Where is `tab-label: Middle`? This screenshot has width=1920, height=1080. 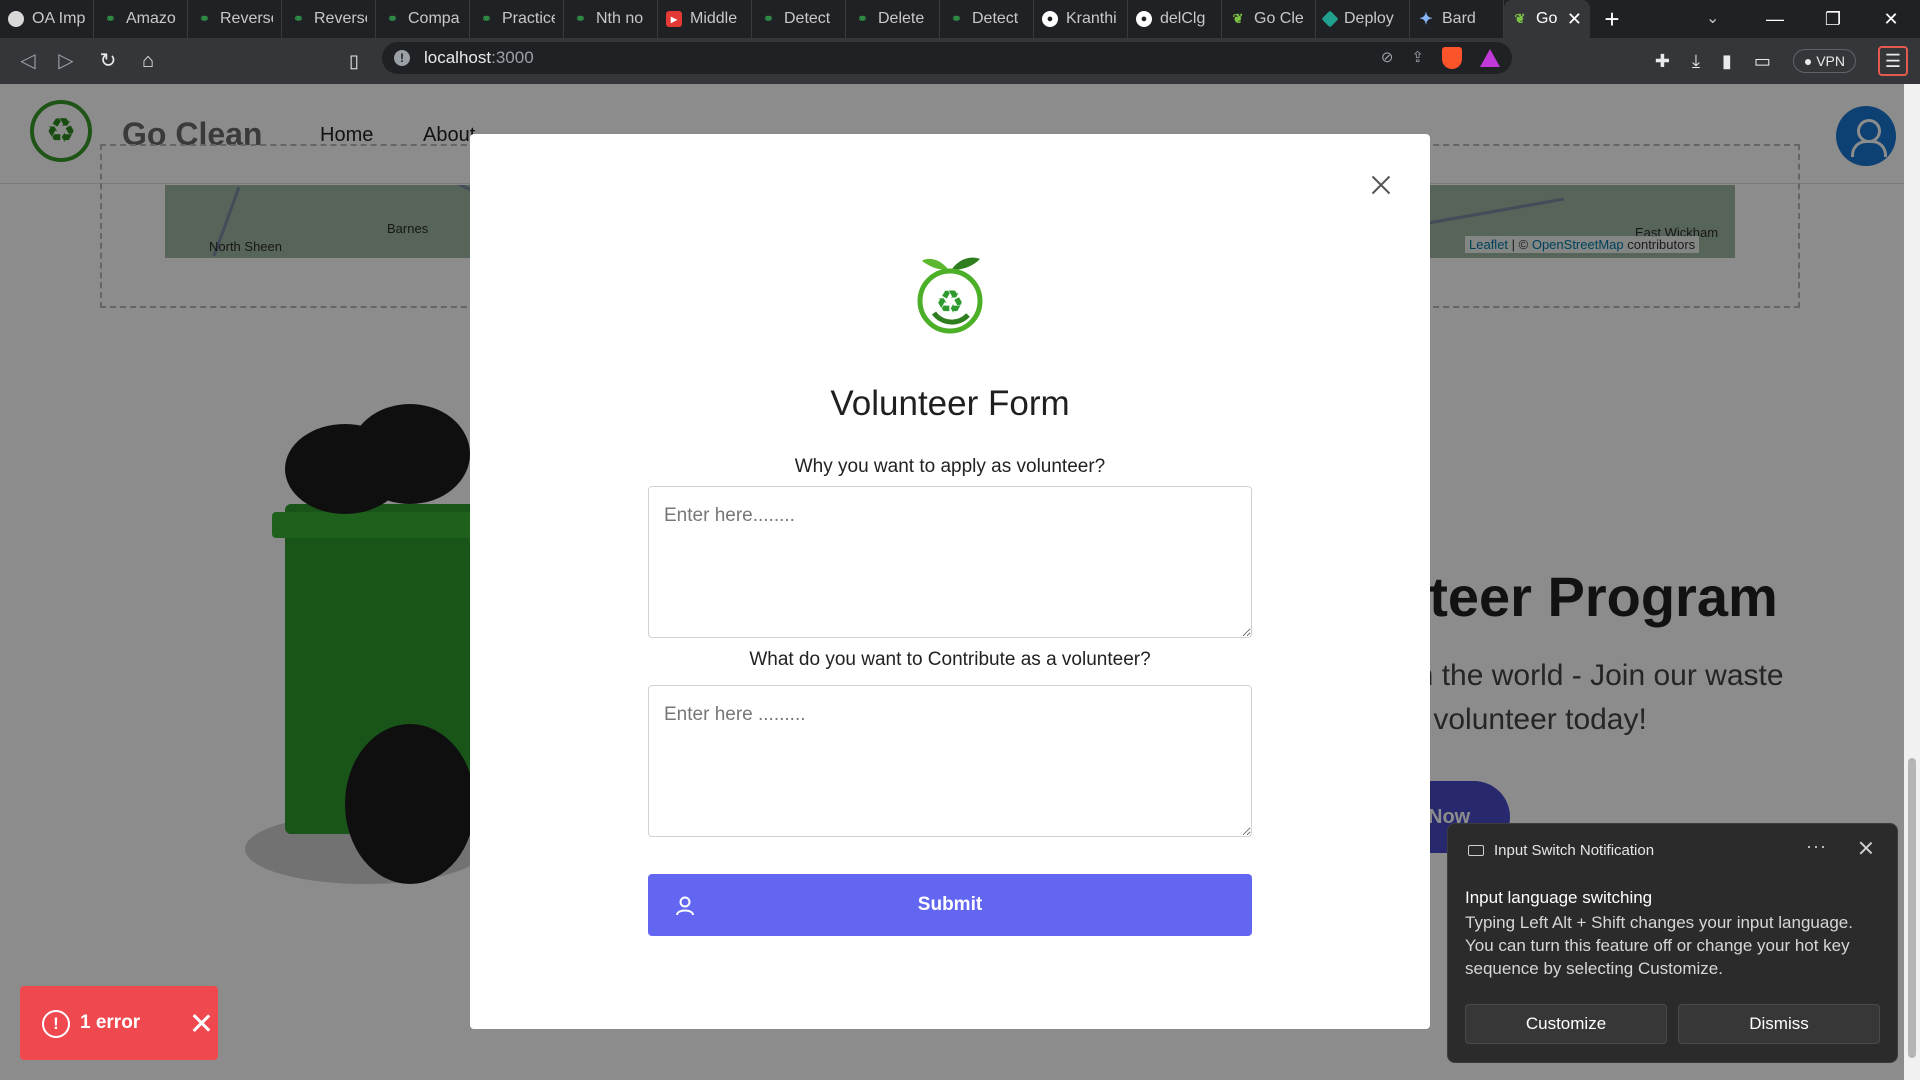 tab-label: Middle is located at coordinates (714, 18).